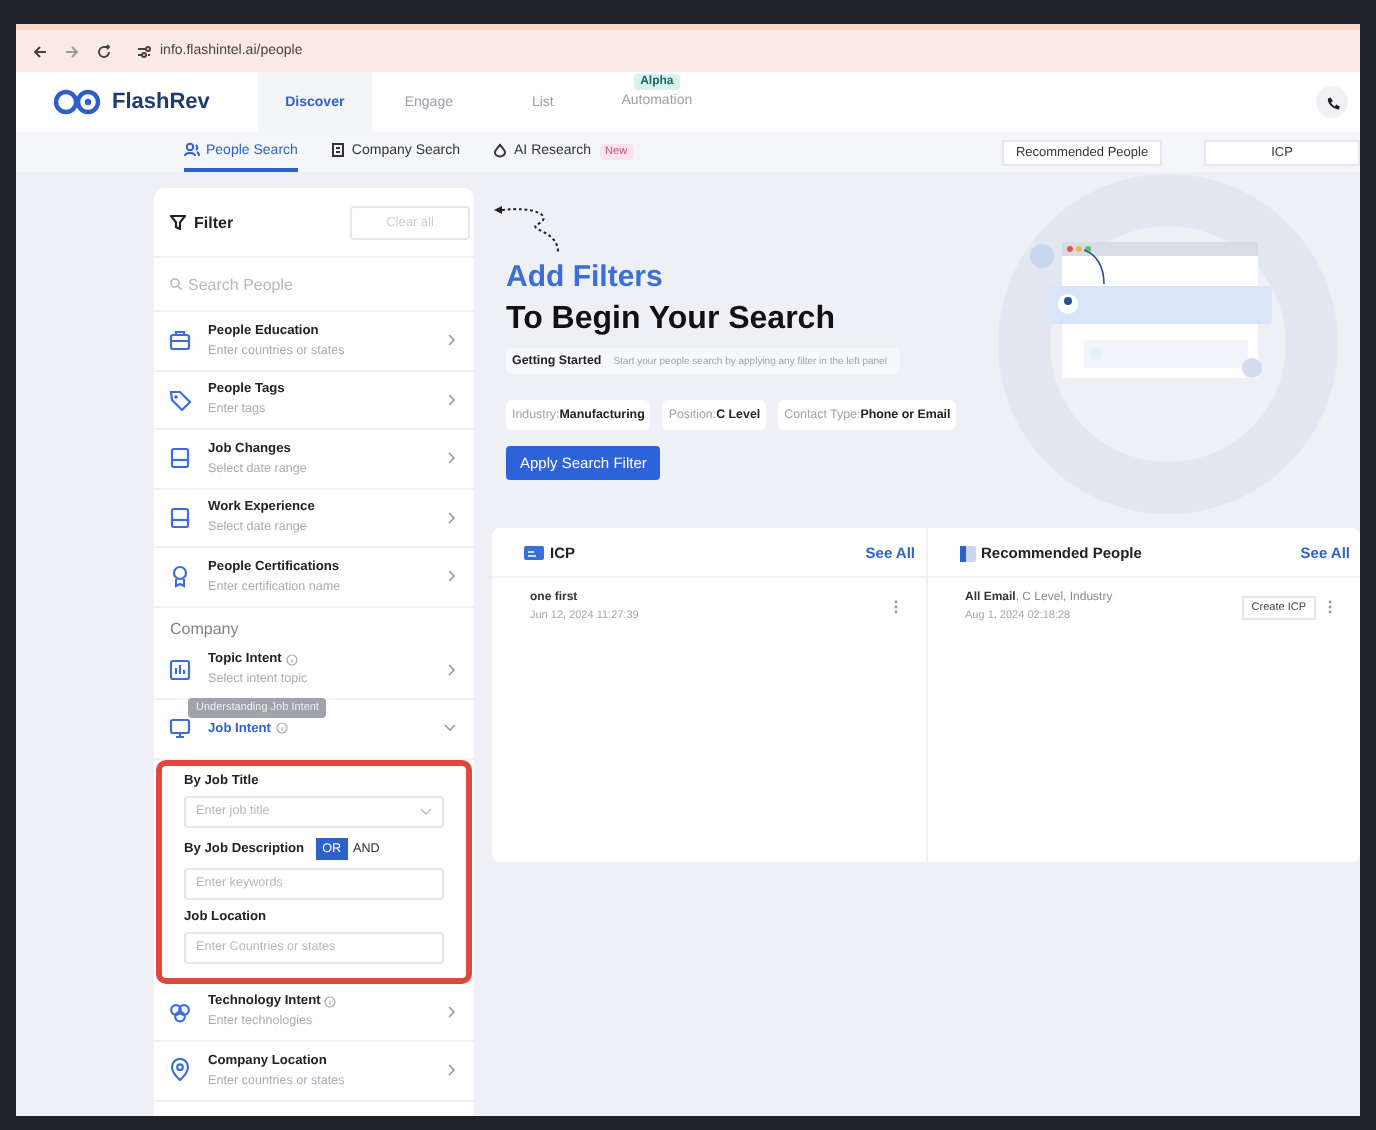  What do you see at coordinates (180, 399) in the screenshot?
I see `tag-icon` at bounding box center [180, 399].